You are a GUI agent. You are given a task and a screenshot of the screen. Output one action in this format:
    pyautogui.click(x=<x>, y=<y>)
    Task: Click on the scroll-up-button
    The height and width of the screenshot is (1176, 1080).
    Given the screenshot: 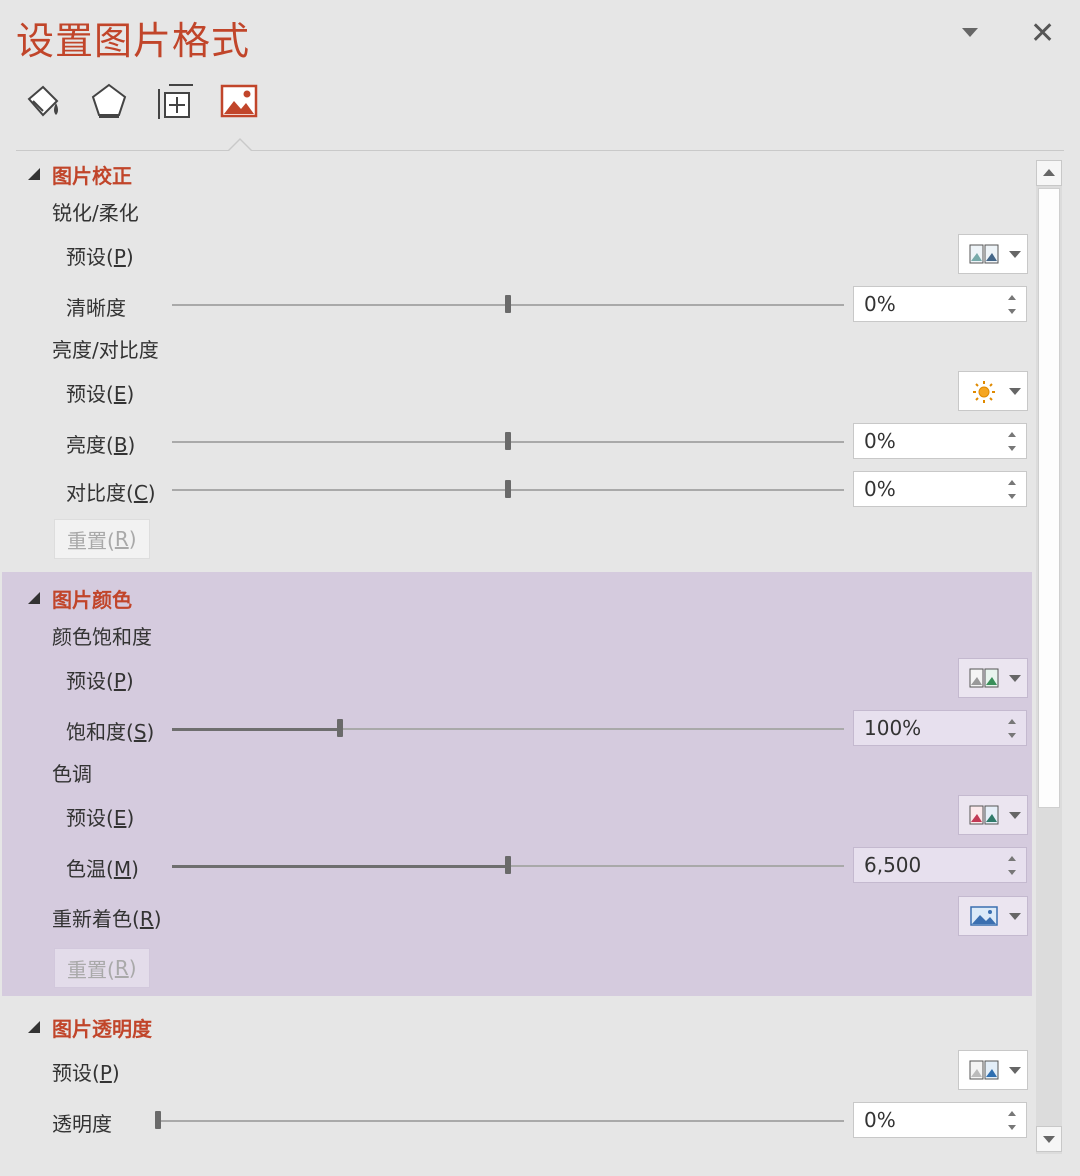 What is the action you would take?
    pyautogui.click(x=1049, y=173)
    